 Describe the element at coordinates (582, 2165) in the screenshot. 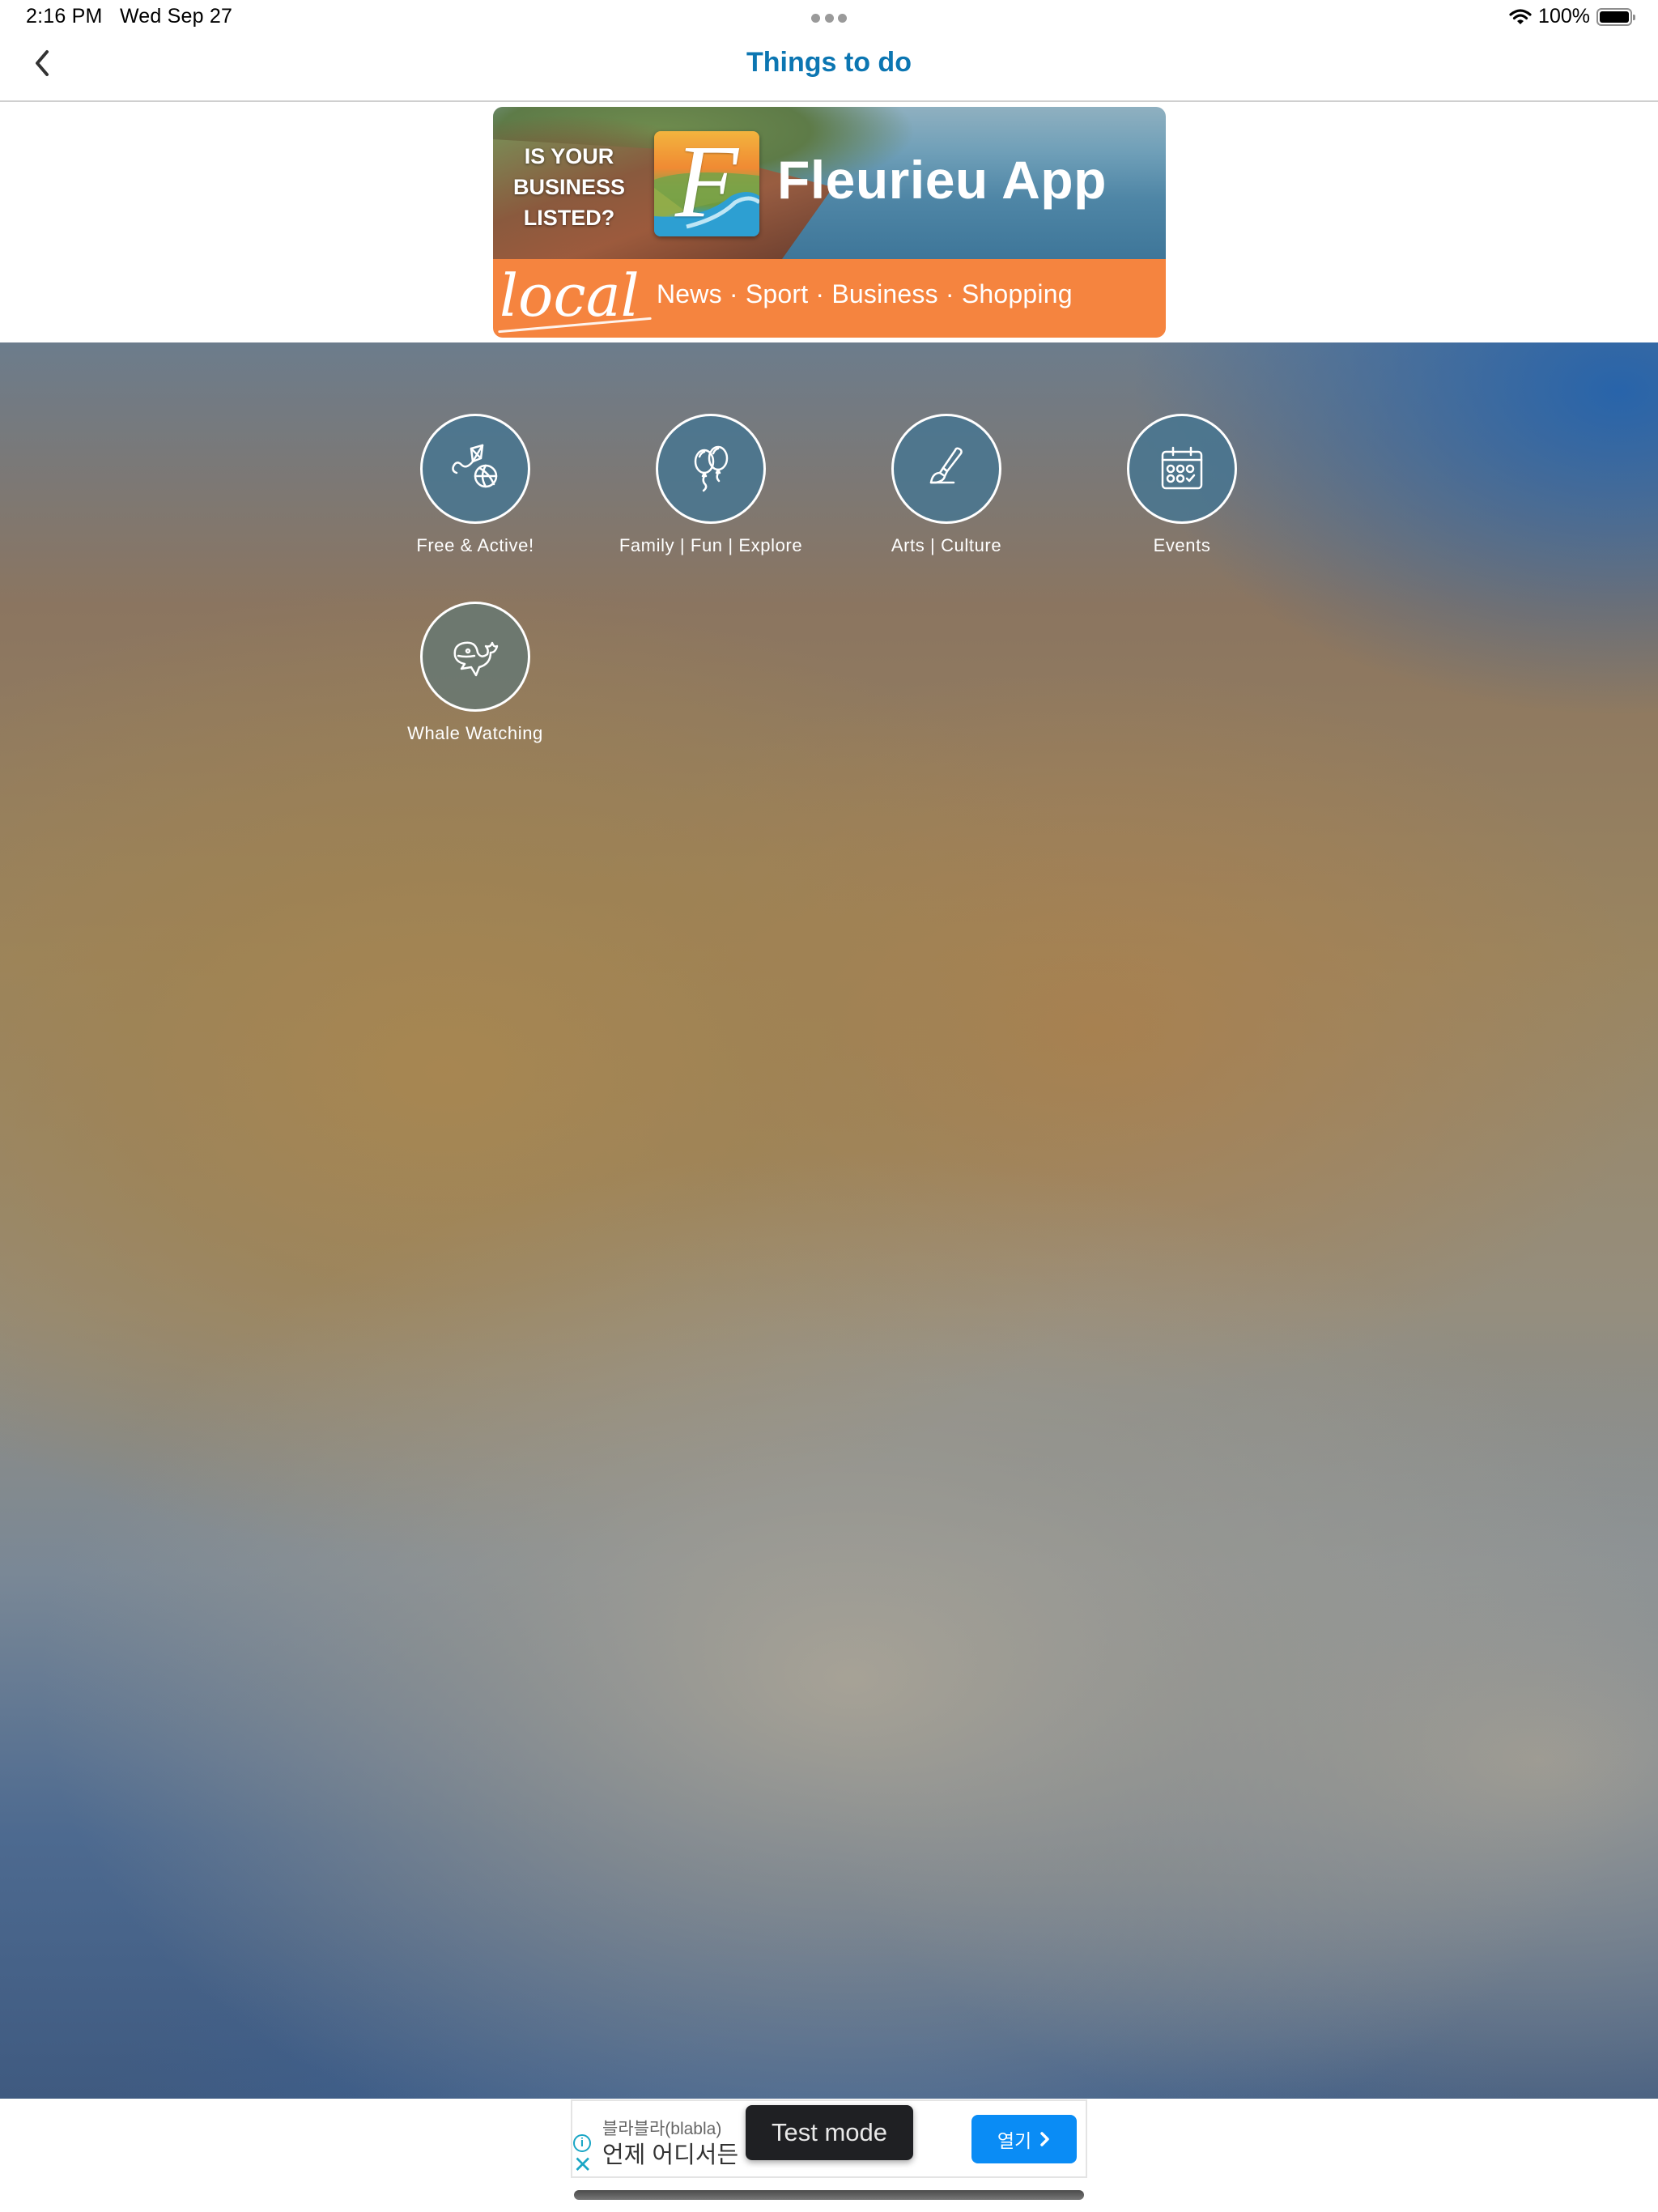

I see `close-icon: ✕` at that location.